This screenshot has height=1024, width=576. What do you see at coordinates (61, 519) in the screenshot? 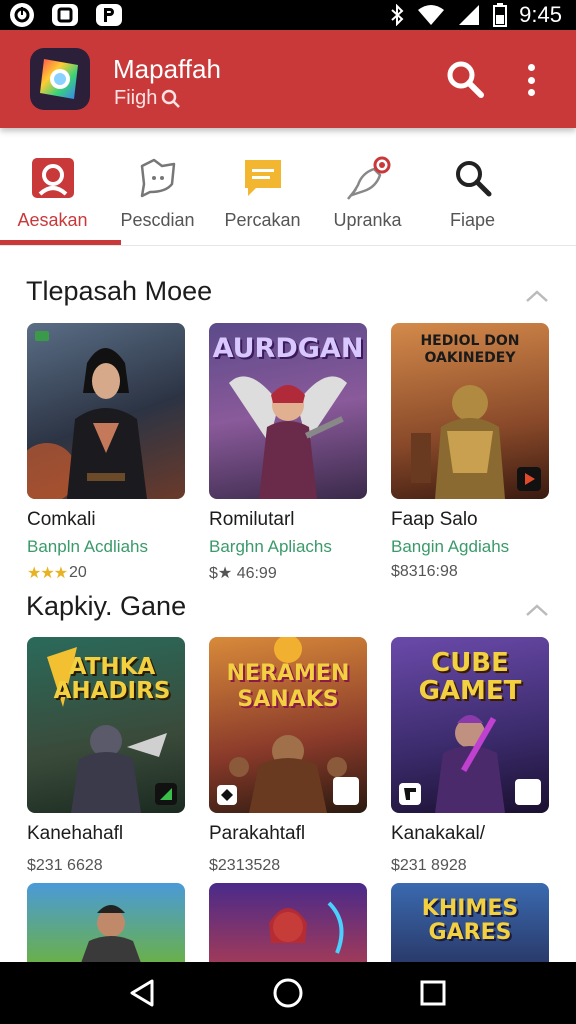
I see `app-name: Comkali` at bounding box center [61, 519].